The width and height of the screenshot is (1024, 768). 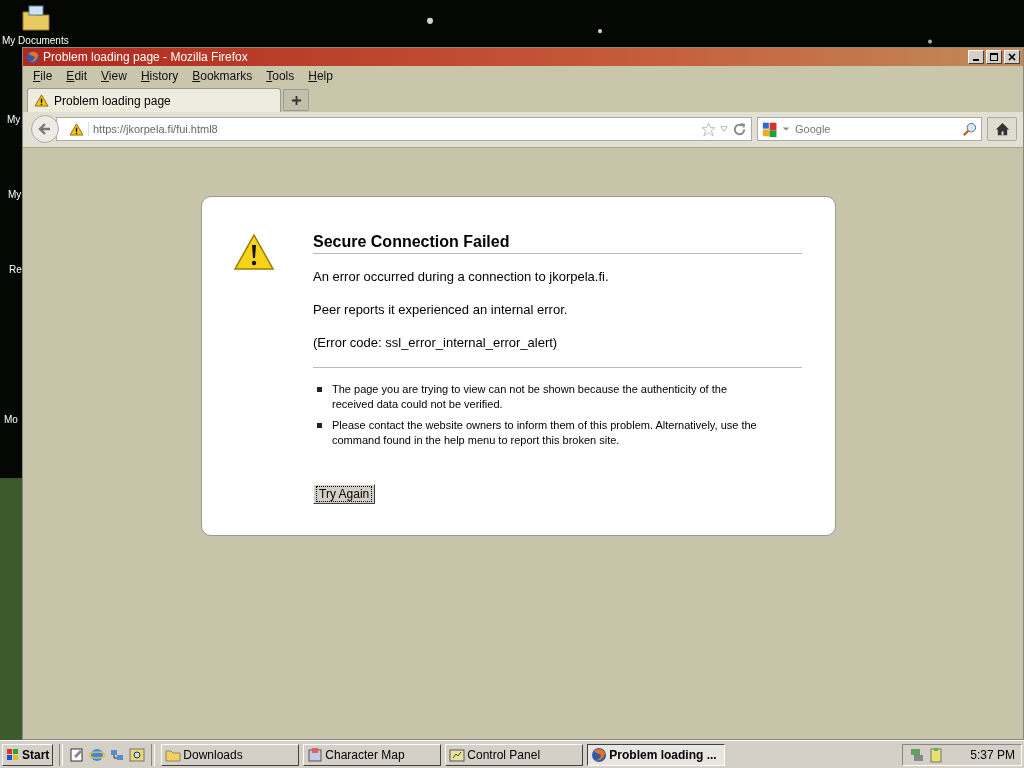 What do you see at coordinates (15, 269) in the screenshot?
I see `desktop-icon-label: Re` at bounding box center [15, 269].